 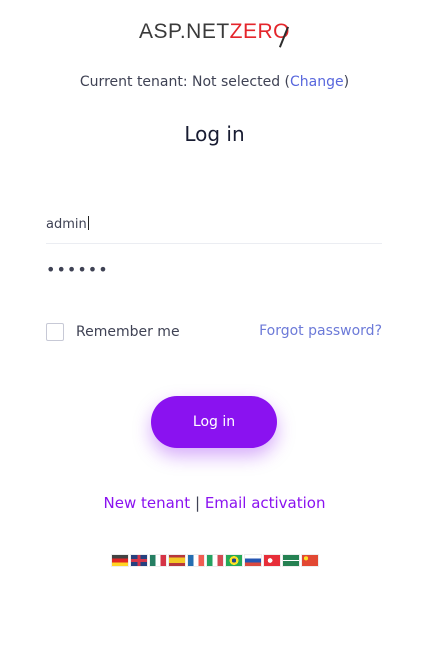 I want to click on forgot-password-link: Forgot password?, so click(x=320, y=331).